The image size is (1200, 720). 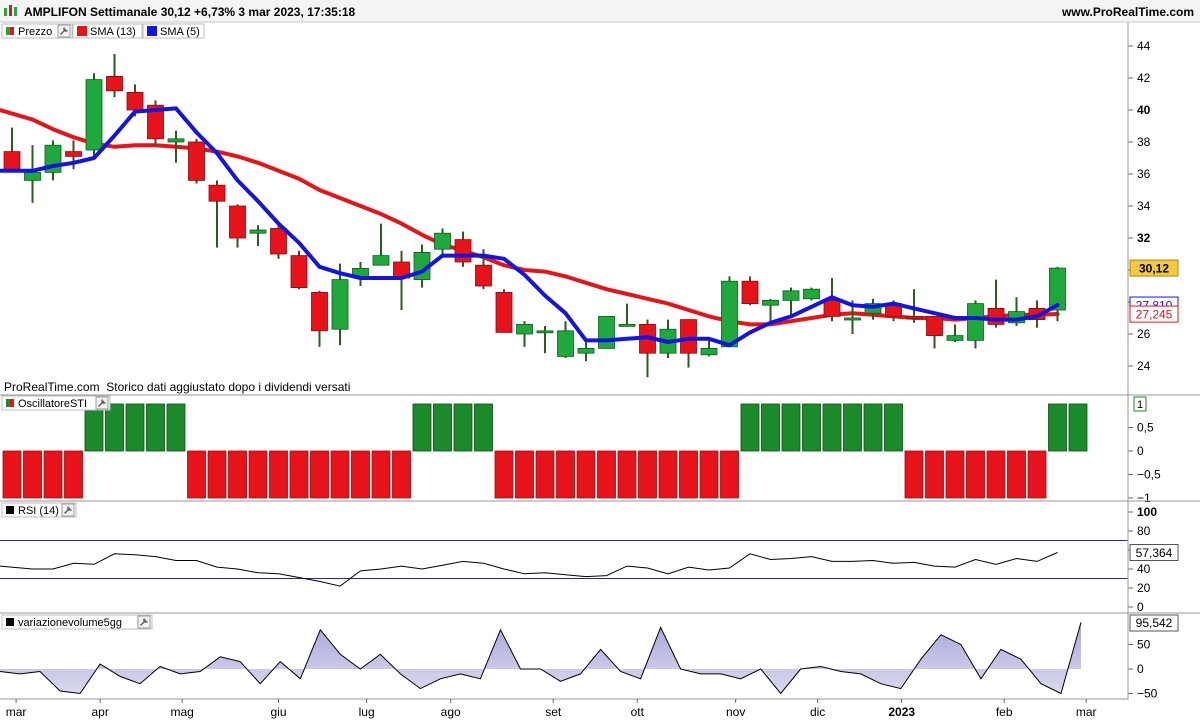 I want to click on y-tick-label: −1, so click(x=1144, y=498).